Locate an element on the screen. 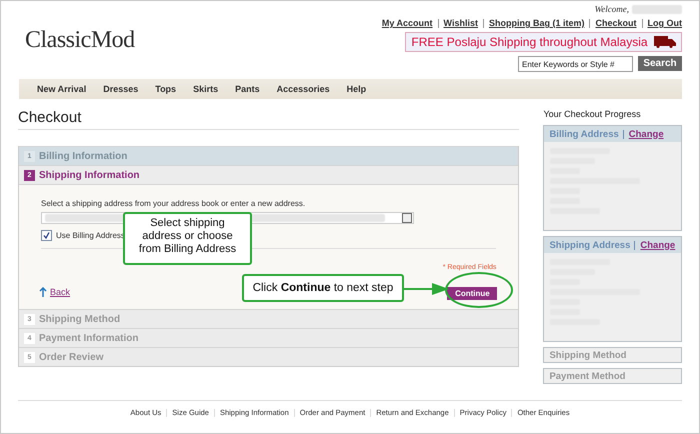 The image size is (700, 434). page-title: Checkout is located at coordinates (269, 119).